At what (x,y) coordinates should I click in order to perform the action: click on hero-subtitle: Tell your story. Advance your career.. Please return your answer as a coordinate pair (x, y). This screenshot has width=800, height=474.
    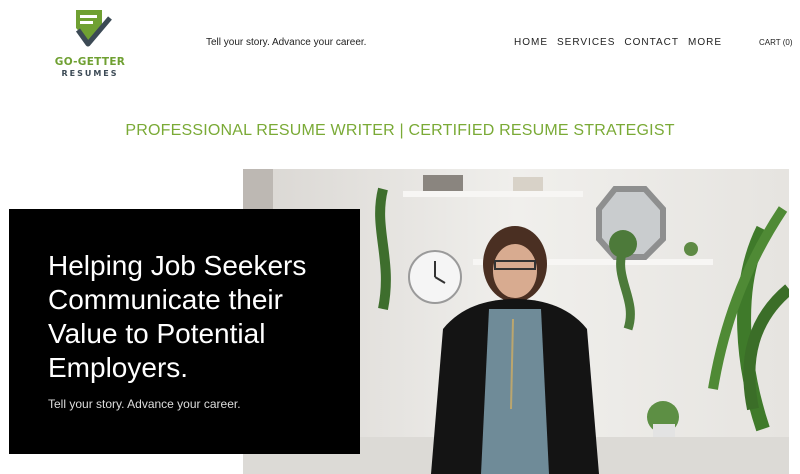
    Looking at the image, I should click on (144, 404).